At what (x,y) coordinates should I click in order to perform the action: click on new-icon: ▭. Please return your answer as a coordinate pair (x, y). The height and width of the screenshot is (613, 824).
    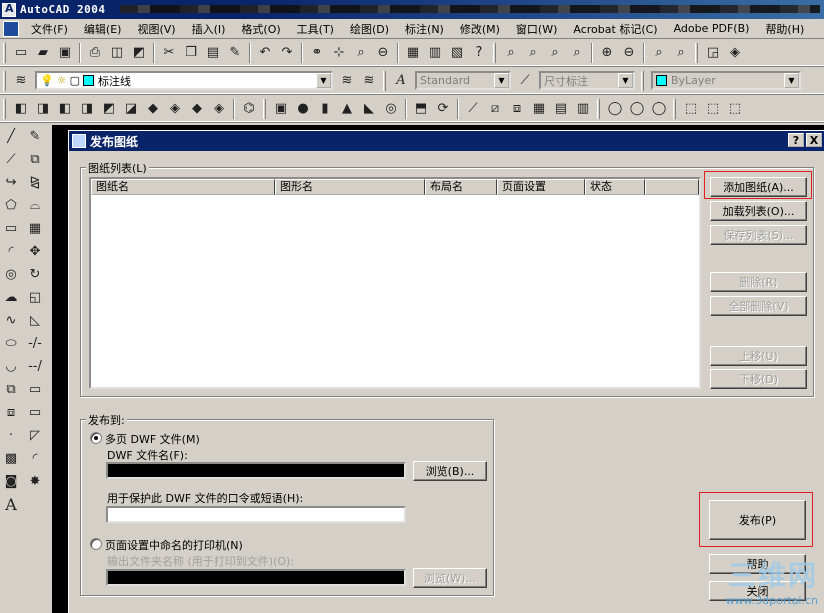
    Looking at the image, I should click on (21, 53).